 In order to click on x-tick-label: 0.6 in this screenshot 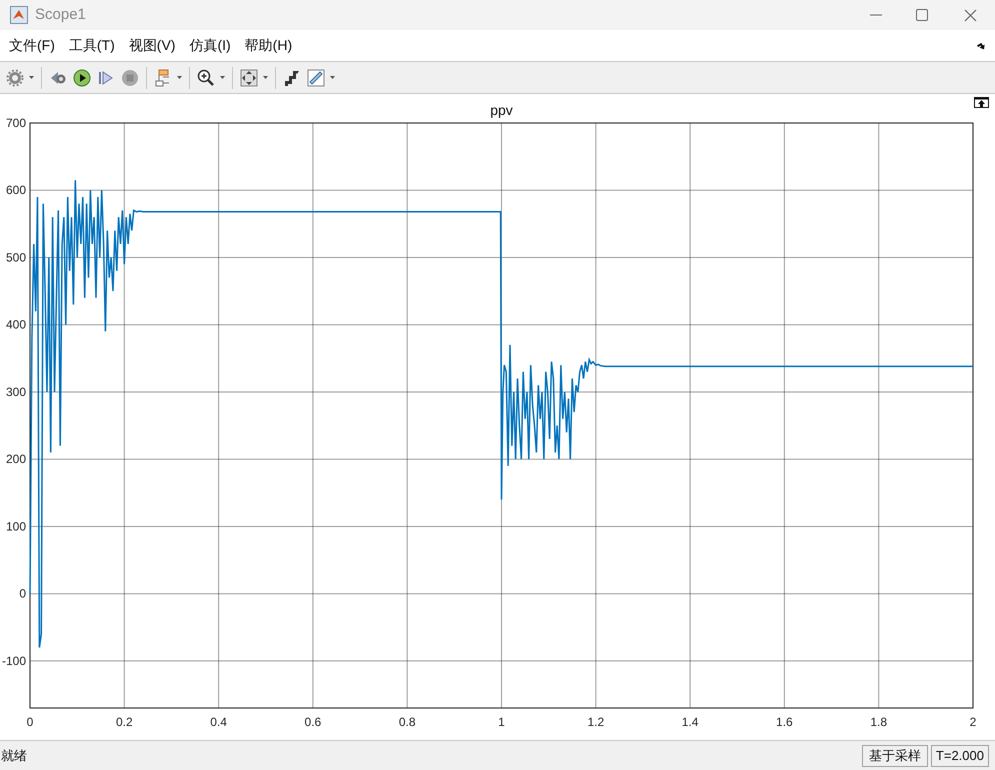, I will do `click(313, 722)`.